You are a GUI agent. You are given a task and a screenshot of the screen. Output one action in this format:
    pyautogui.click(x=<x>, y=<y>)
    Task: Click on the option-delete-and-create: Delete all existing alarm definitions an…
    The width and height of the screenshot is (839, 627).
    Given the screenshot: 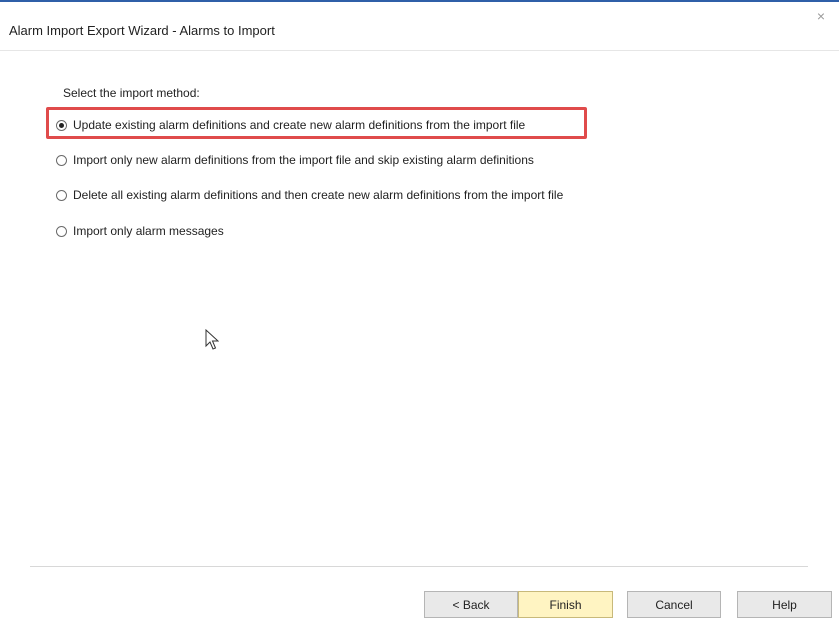 What is the action you would take?
    pyautogui.click(x=309, y=195)
    